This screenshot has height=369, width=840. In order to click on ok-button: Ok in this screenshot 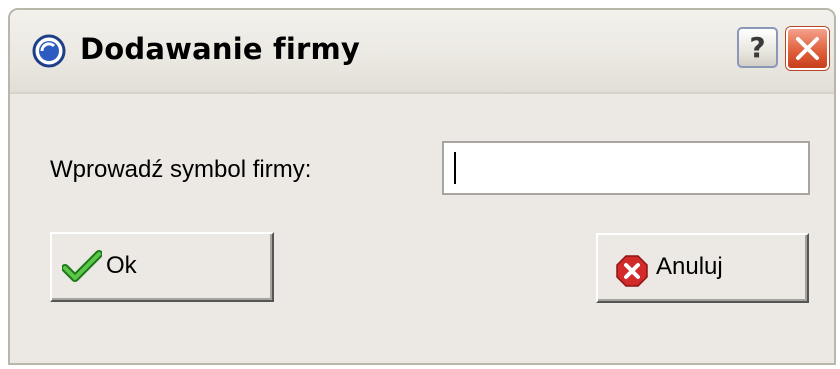, I will do `click(162, 267)`.